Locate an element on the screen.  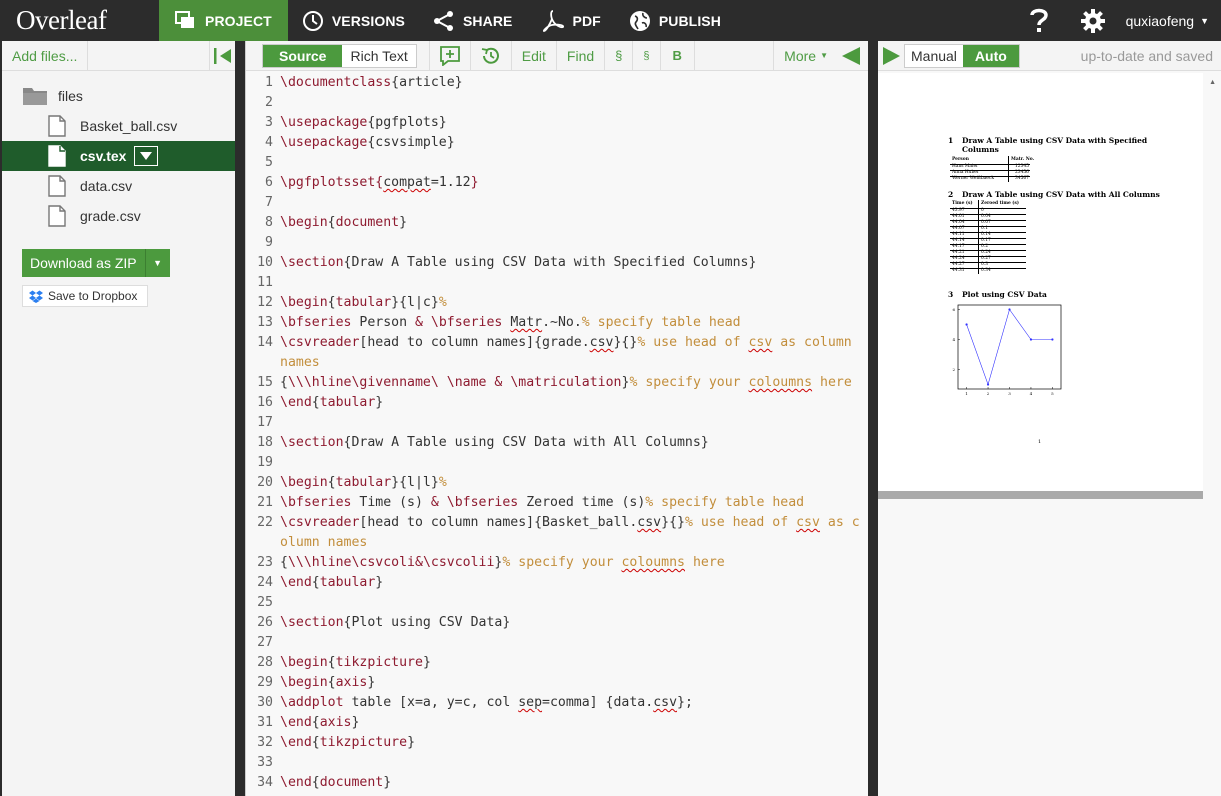
track-changes-button is located at coordinates (490, 55).